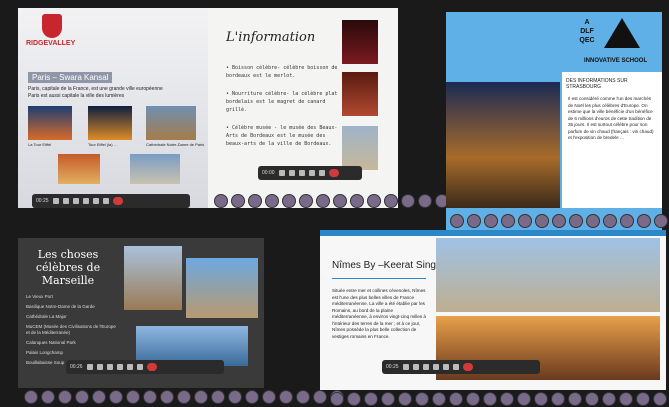  What do you see at coordinates (222, 288) in the screenshot?
I see `photo-basilica` at bounding box center [222, 288].